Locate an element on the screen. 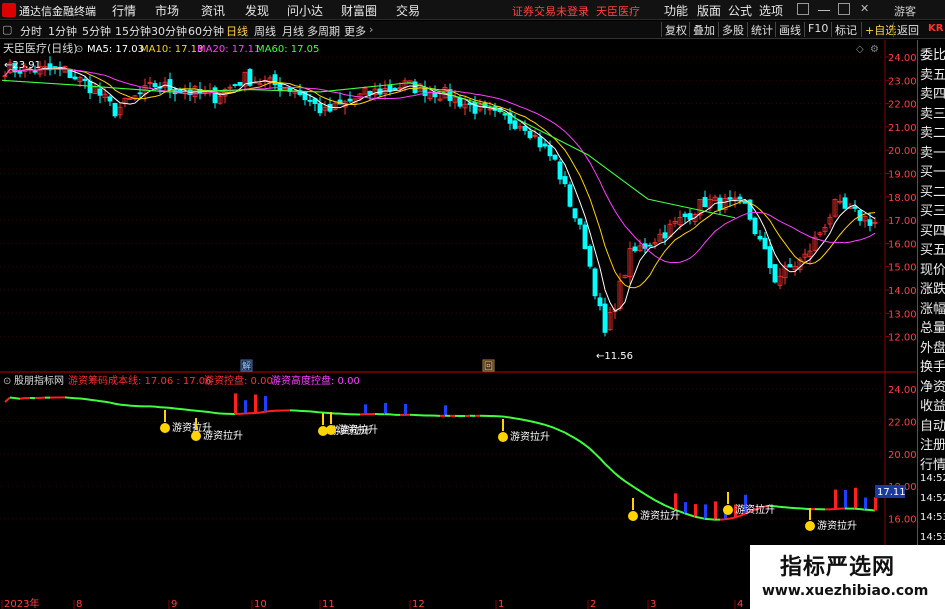  side-label: 买五 is located at coordinates (932, 250).